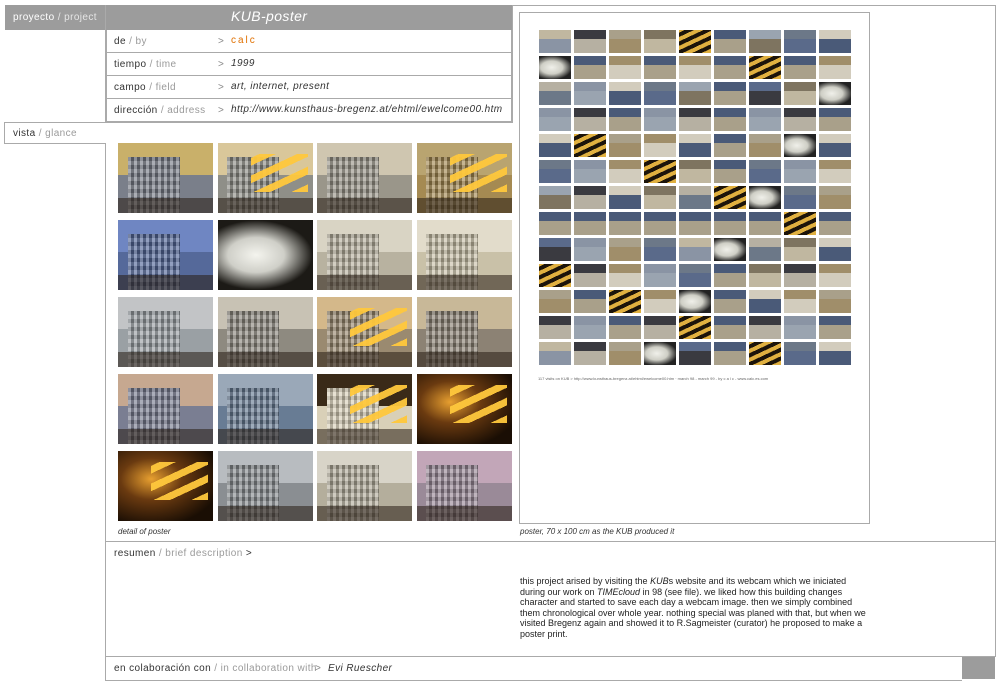 This screenshot has height=684, width=1000. Describe the element at coordinates (130, 41) in the screenshot. I see `info-label: de / by` at that location.